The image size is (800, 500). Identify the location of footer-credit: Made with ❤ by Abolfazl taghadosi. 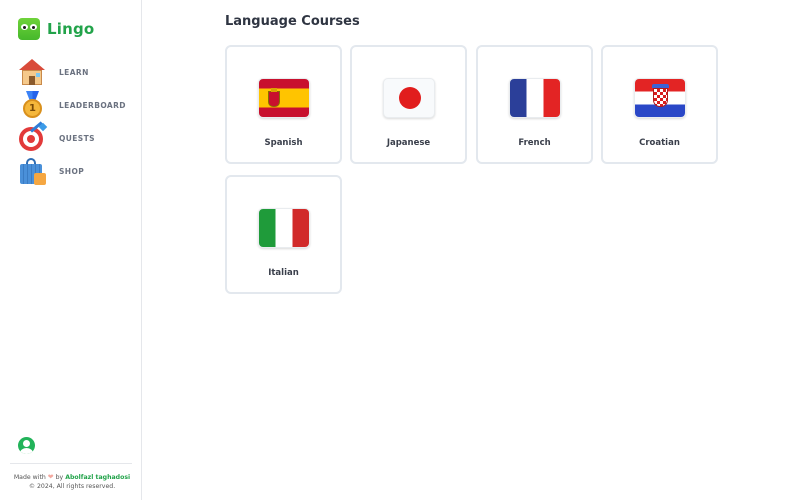
(72, 477).